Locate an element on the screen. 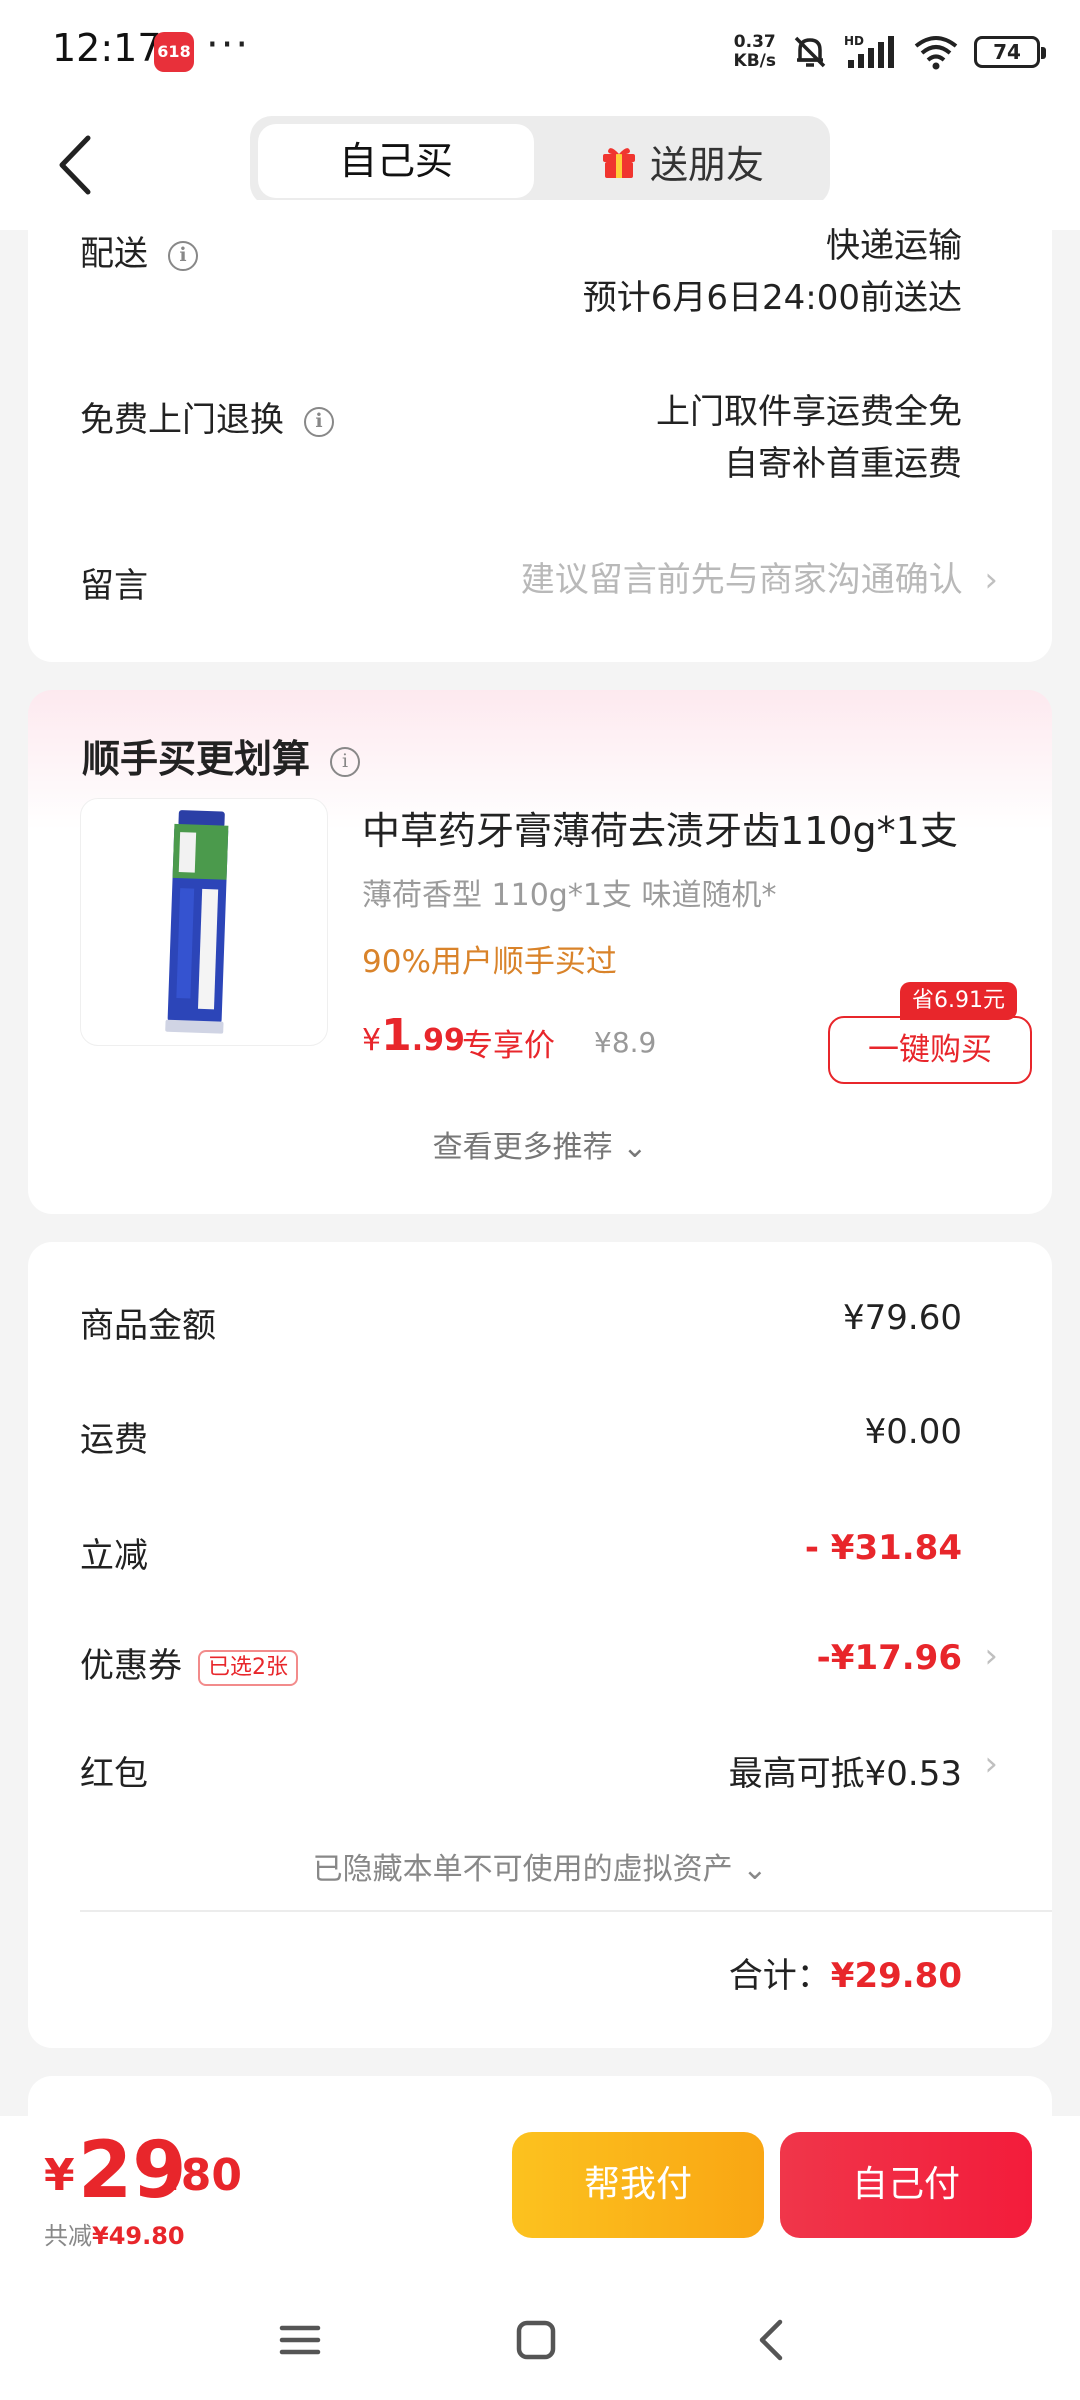  shipping-row-label: 配送 i is located at coordinates (139, 250).